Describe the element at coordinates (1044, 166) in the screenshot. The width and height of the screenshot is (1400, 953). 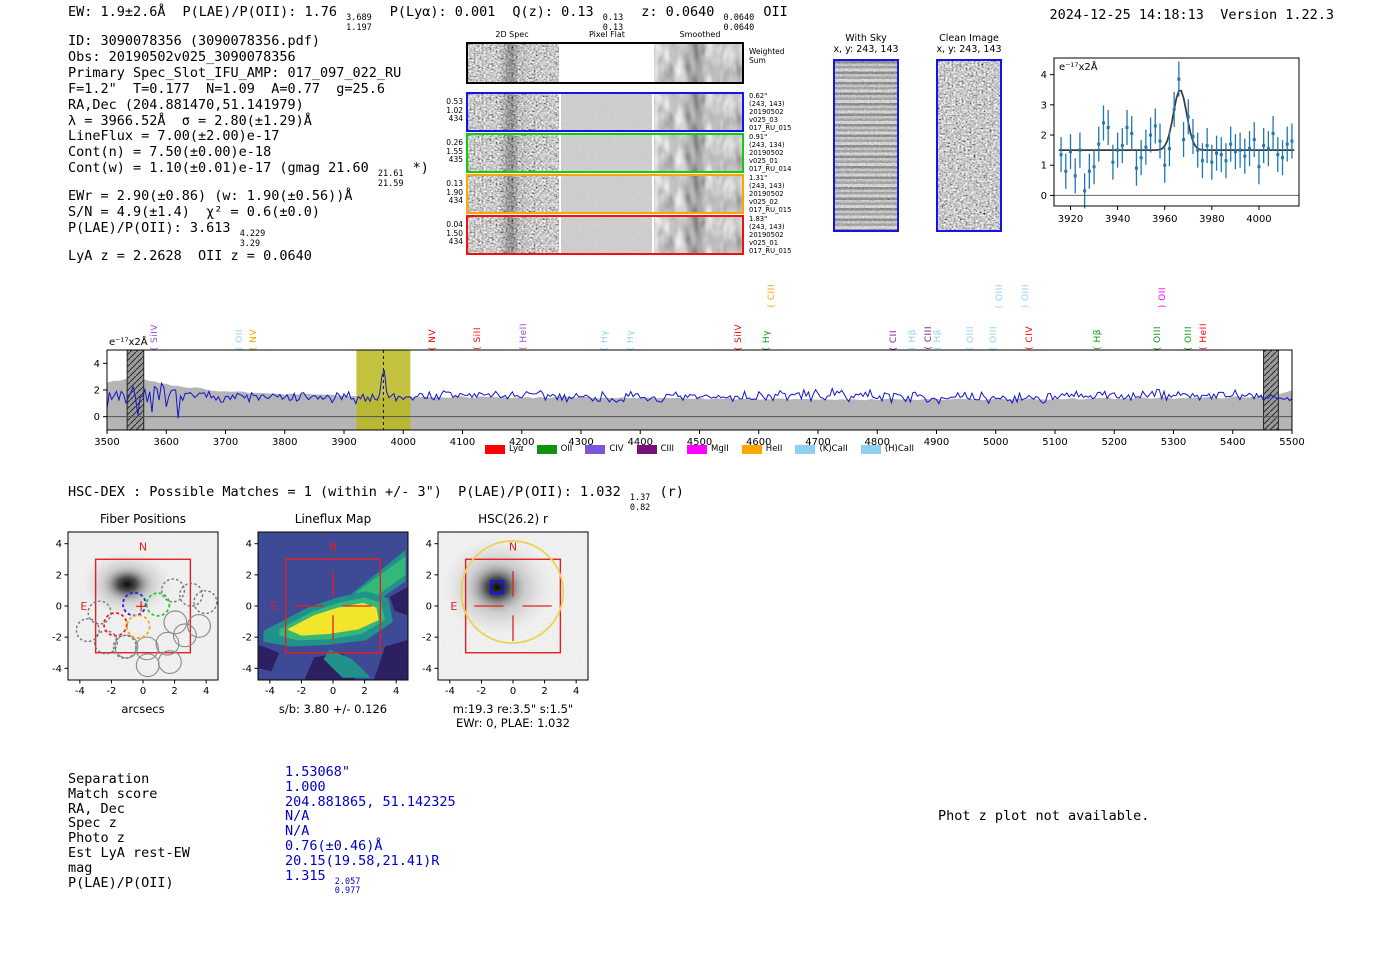
I see `y-tick-label: 1` at that location.